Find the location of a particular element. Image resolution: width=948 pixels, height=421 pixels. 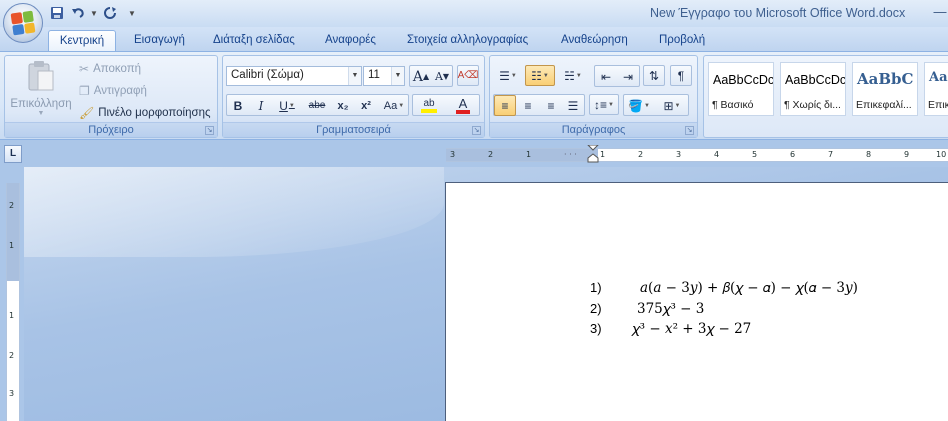

style-normal: AaBbCcDc ¶ Βασικό is located at coordinates (741, 89).